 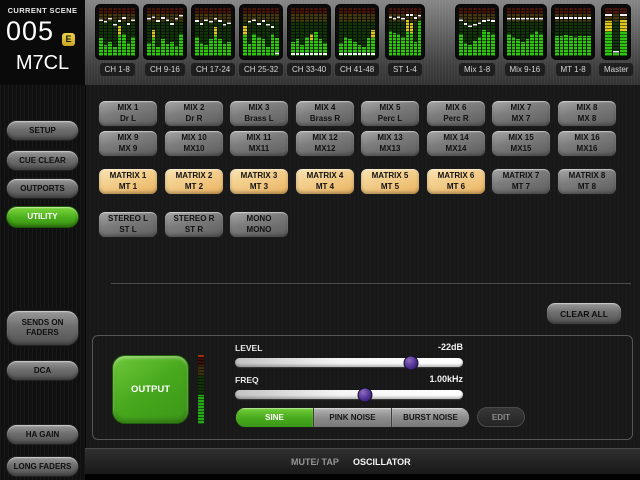 What do you see at coordinates (259, 113) in the screenshot?
I see `channel-button-mix-3: MIX 3 Brass L` at bounding box center [259, 113].